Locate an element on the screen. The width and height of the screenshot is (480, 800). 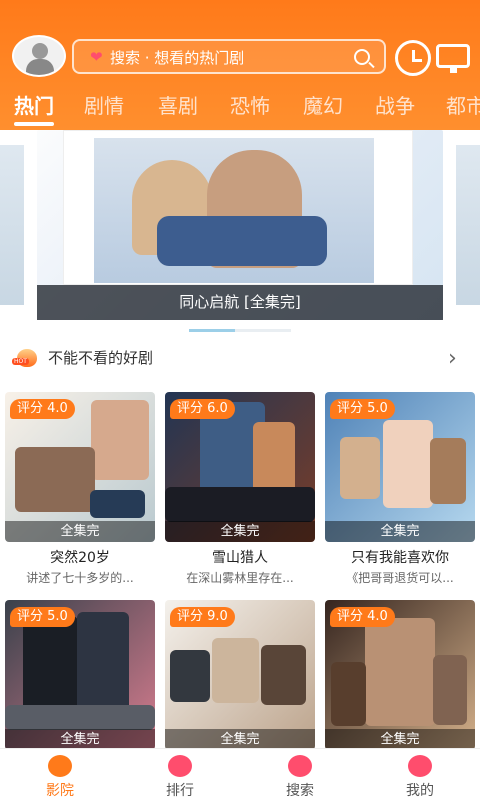
hot-flame-icon is located at coordinates (24, 358).